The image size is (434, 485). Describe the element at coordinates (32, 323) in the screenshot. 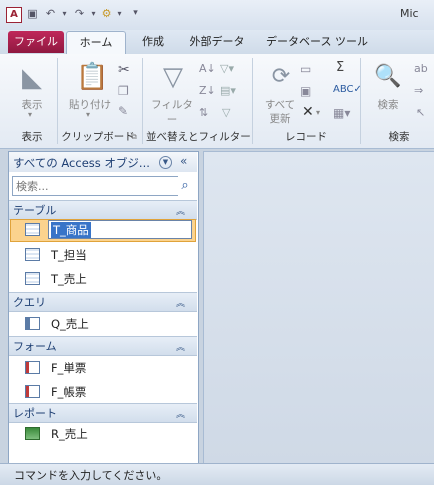

I see `query-icon` at that location.